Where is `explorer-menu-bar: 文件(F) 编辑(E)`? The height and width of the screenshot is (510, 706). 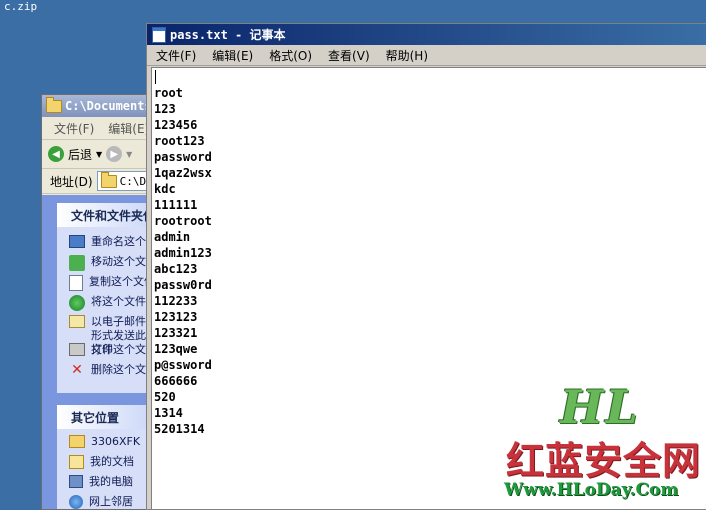
explorer-menu-bar: 文件(F) 编辑(E) is located at coordinates (102, 128).